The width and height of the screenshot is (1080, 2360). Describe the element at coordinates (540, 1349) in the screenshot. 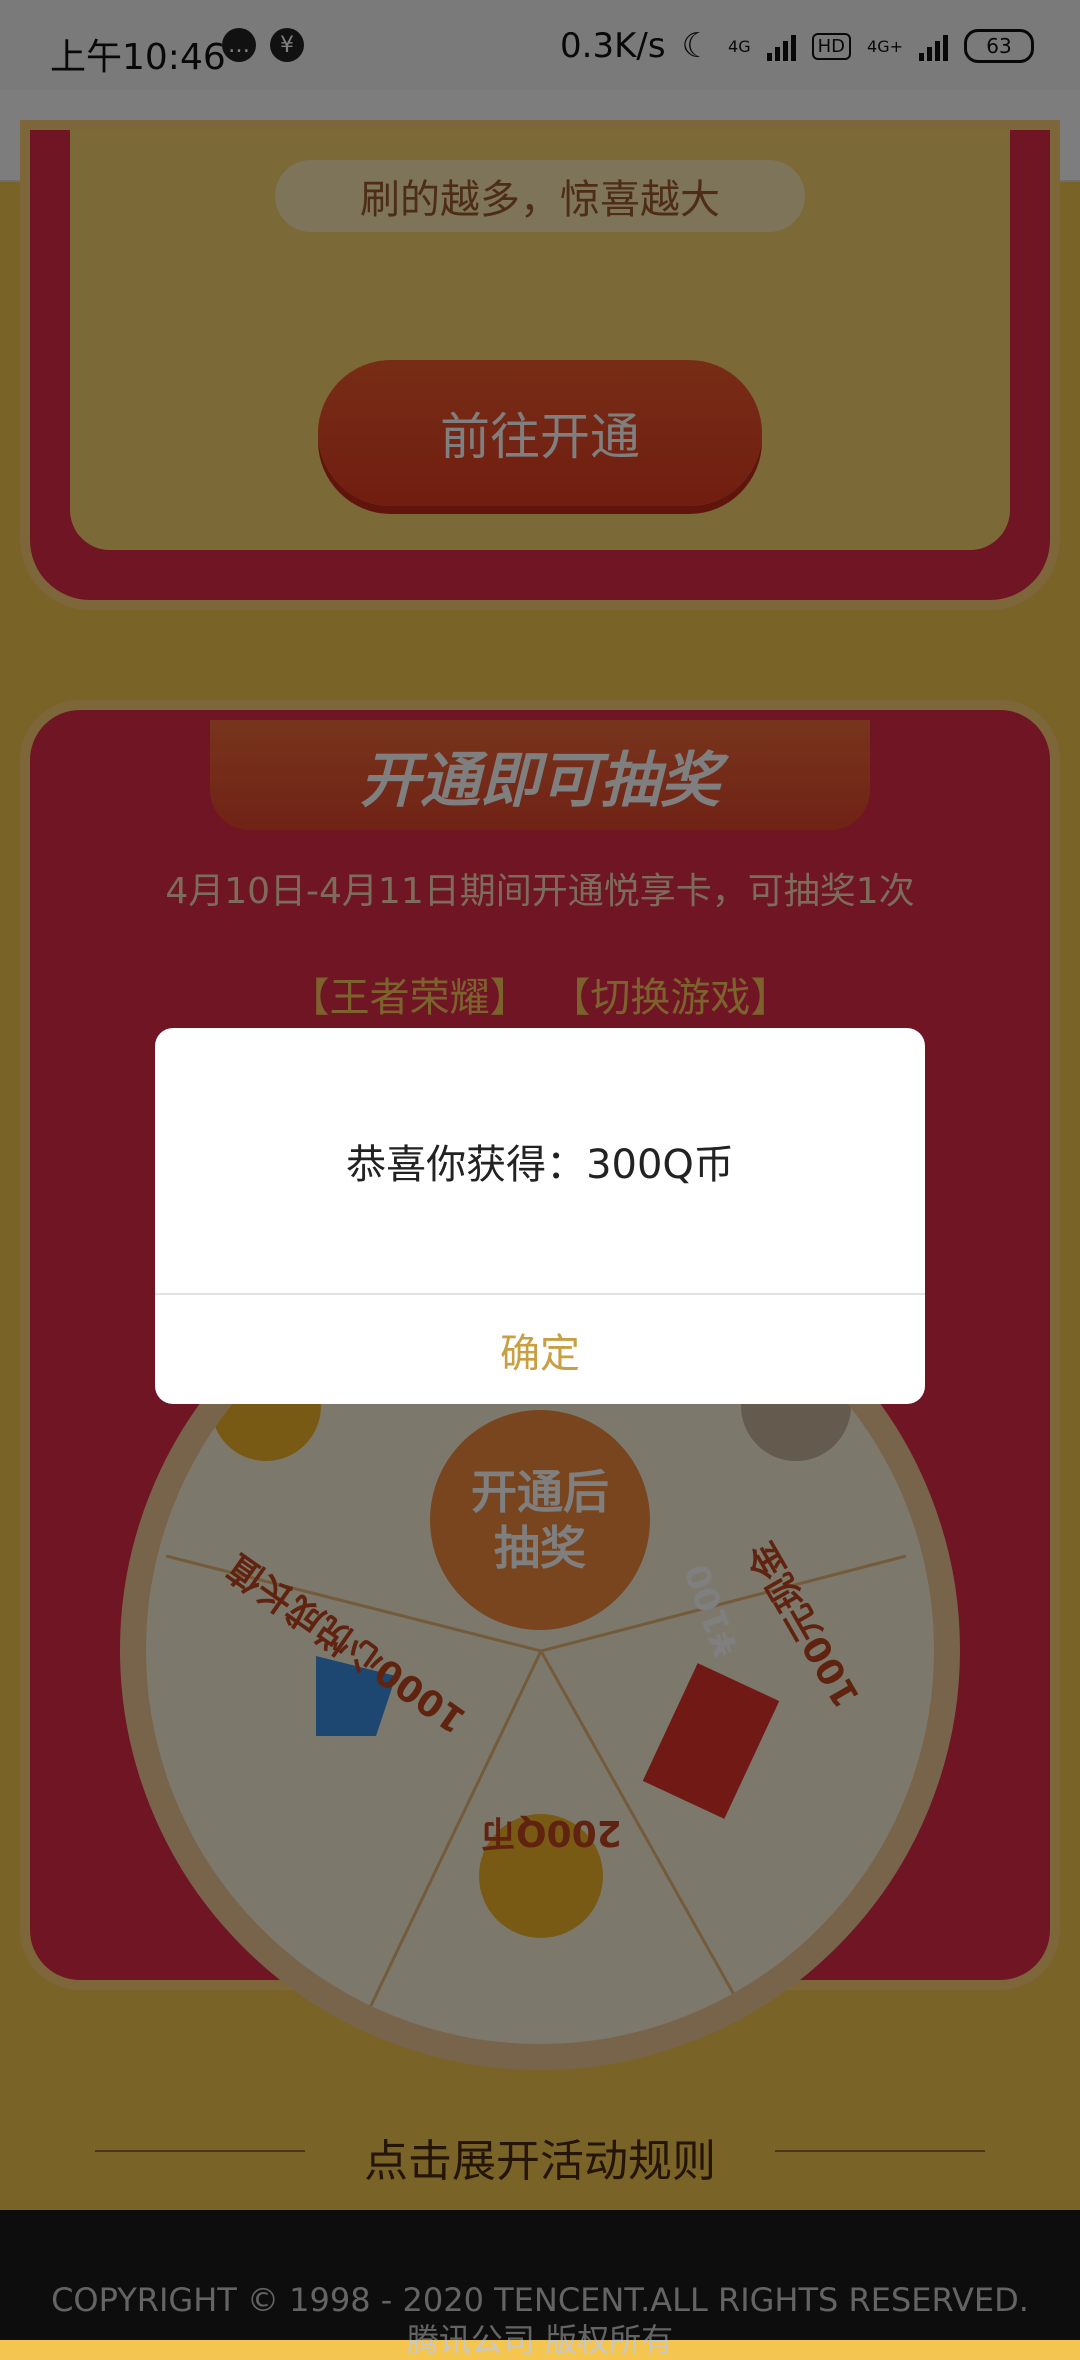

I see `confirm-button: 确定` at that location.